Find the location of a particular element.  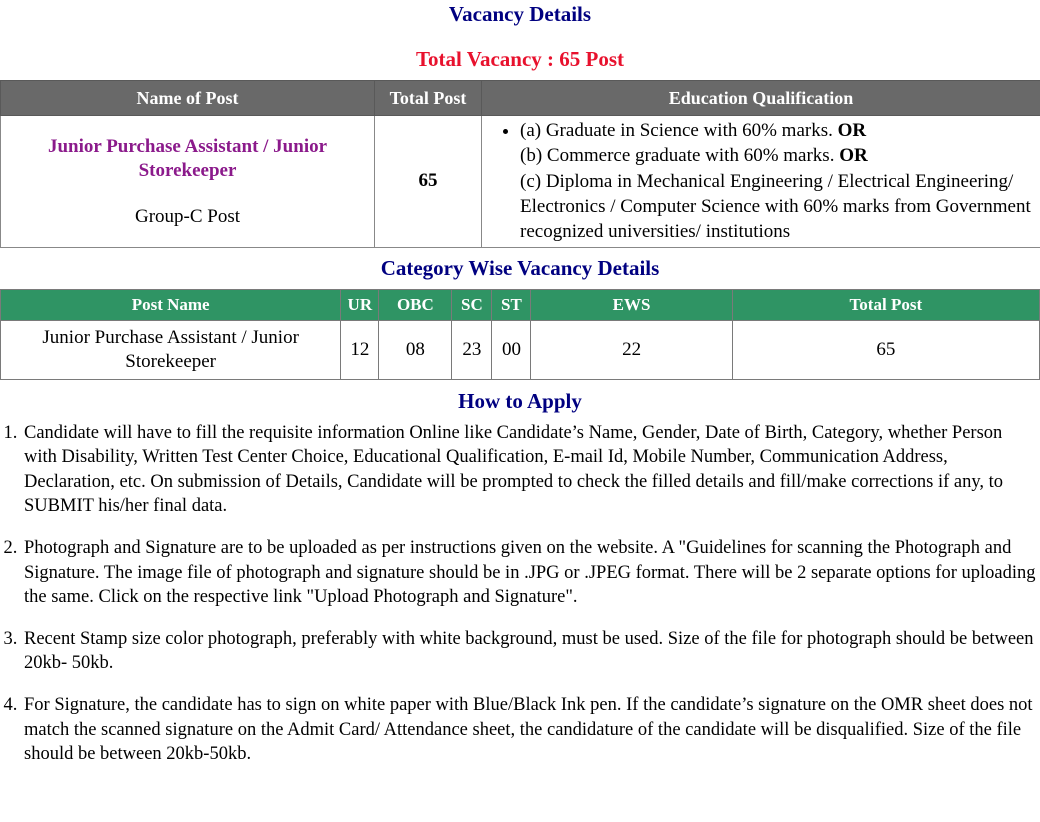

column-header-obc: OBC is located at coordinates (415, 304).